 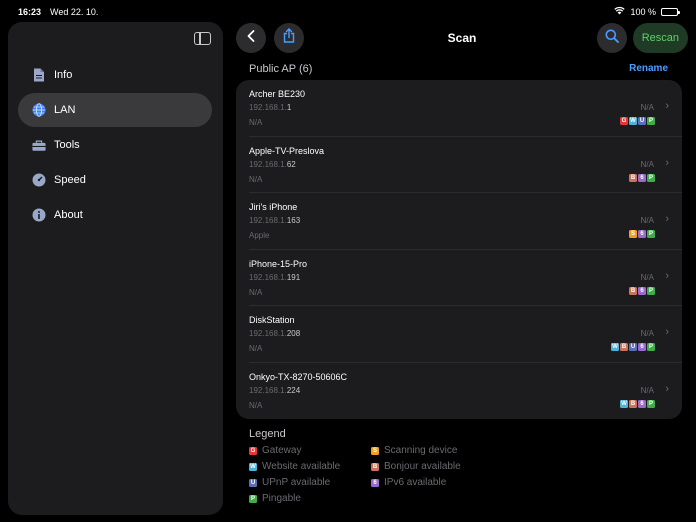 I want to click on sidebar-item-label: Tools, so click(x=67, y=145).